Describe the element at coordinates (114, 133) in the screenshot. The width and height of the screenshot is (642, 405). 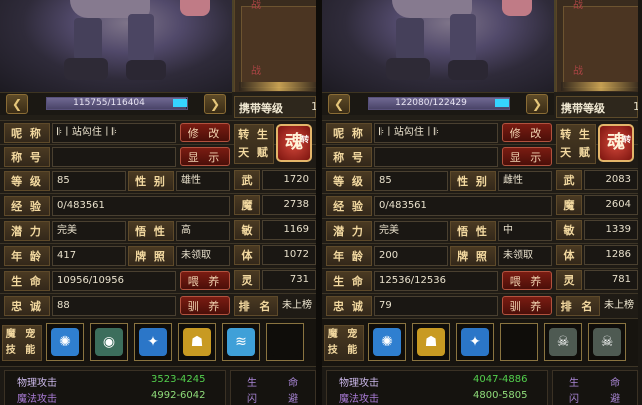
I see `name-value: 𝄆丨站匃住丨𝄆` at that location.